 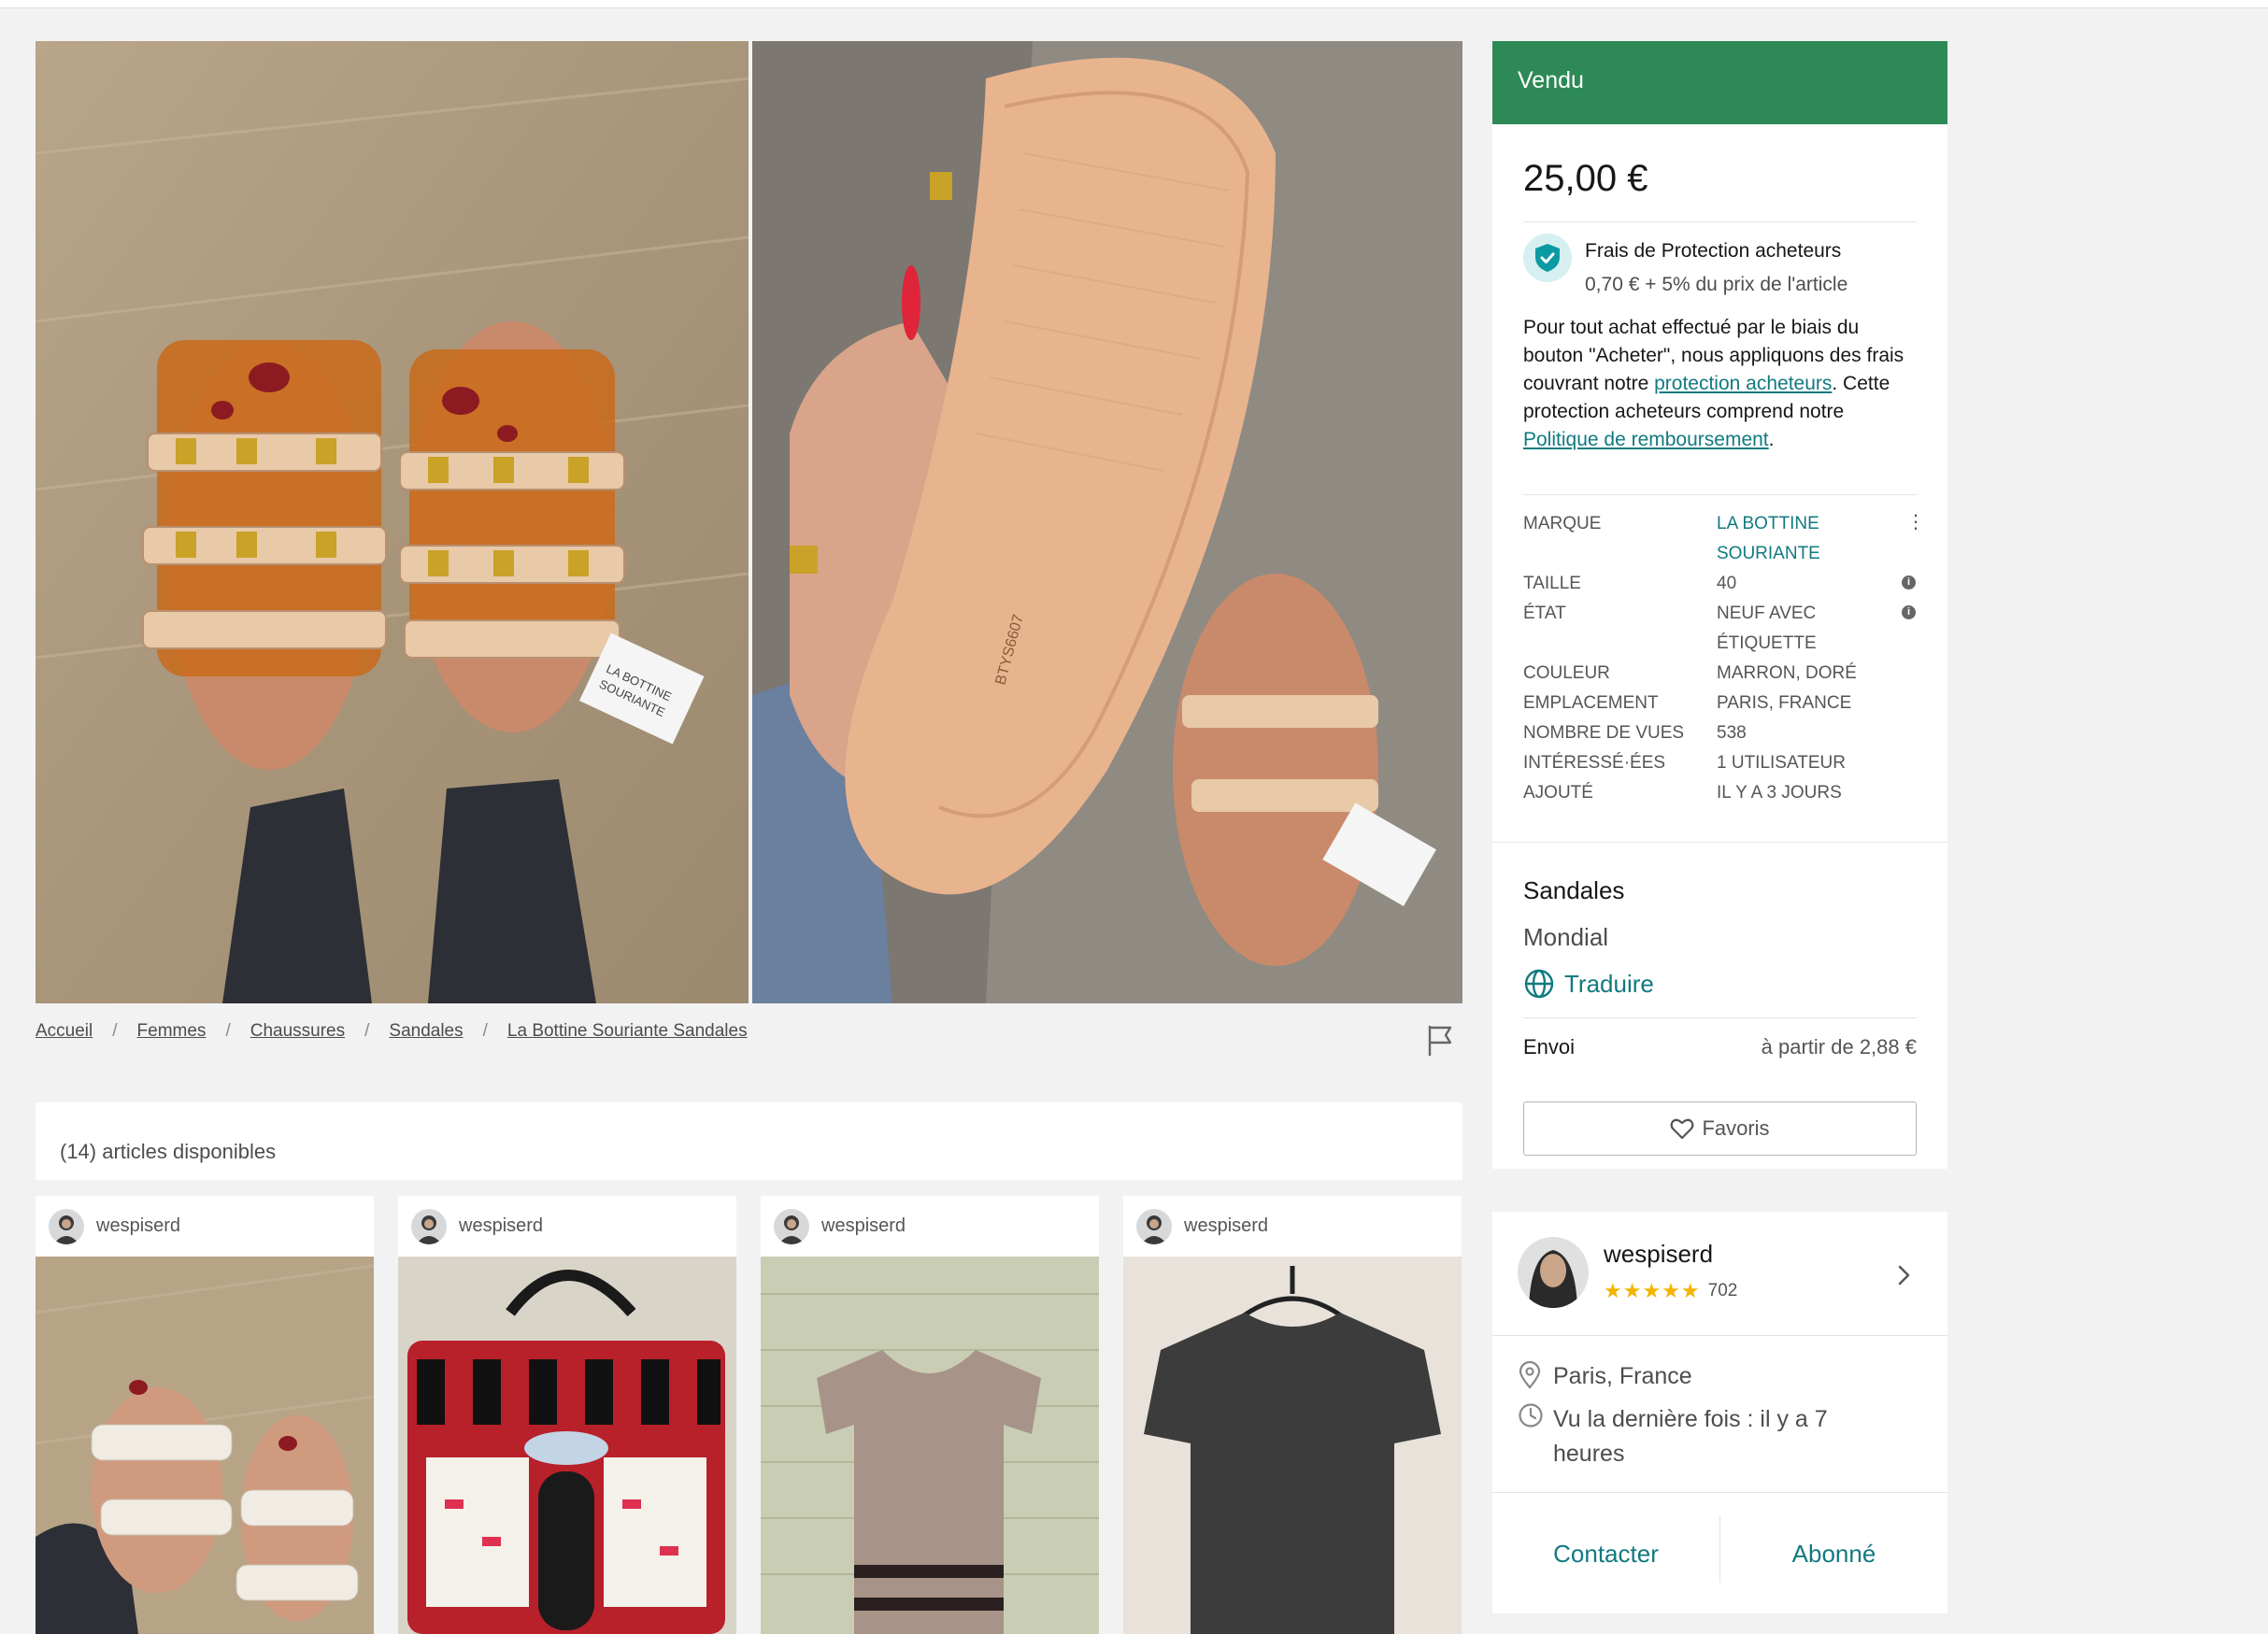 What do you see at coordinates (1690, 1436) in the screenshot?
I see `seller-last-seen: Vu la dernière fois : il y a 7 heures` at bounding box center [1690, 1436].